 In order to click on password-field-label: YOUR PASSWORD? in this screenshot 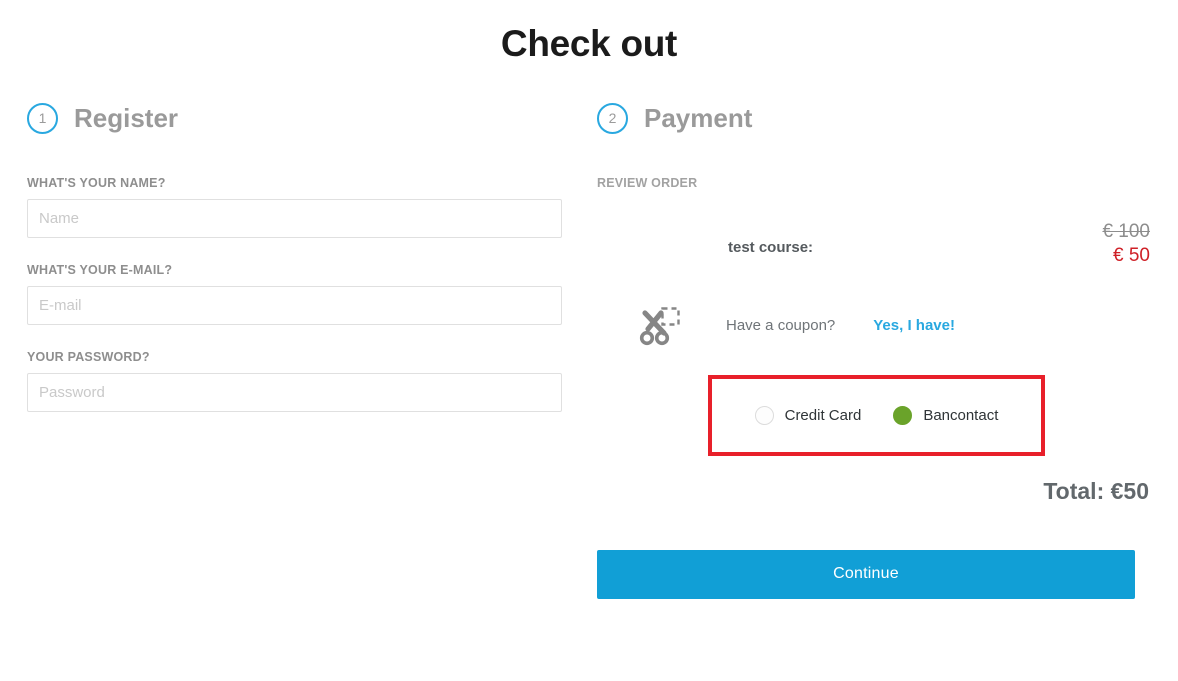, I will do `click(88, 357)`.